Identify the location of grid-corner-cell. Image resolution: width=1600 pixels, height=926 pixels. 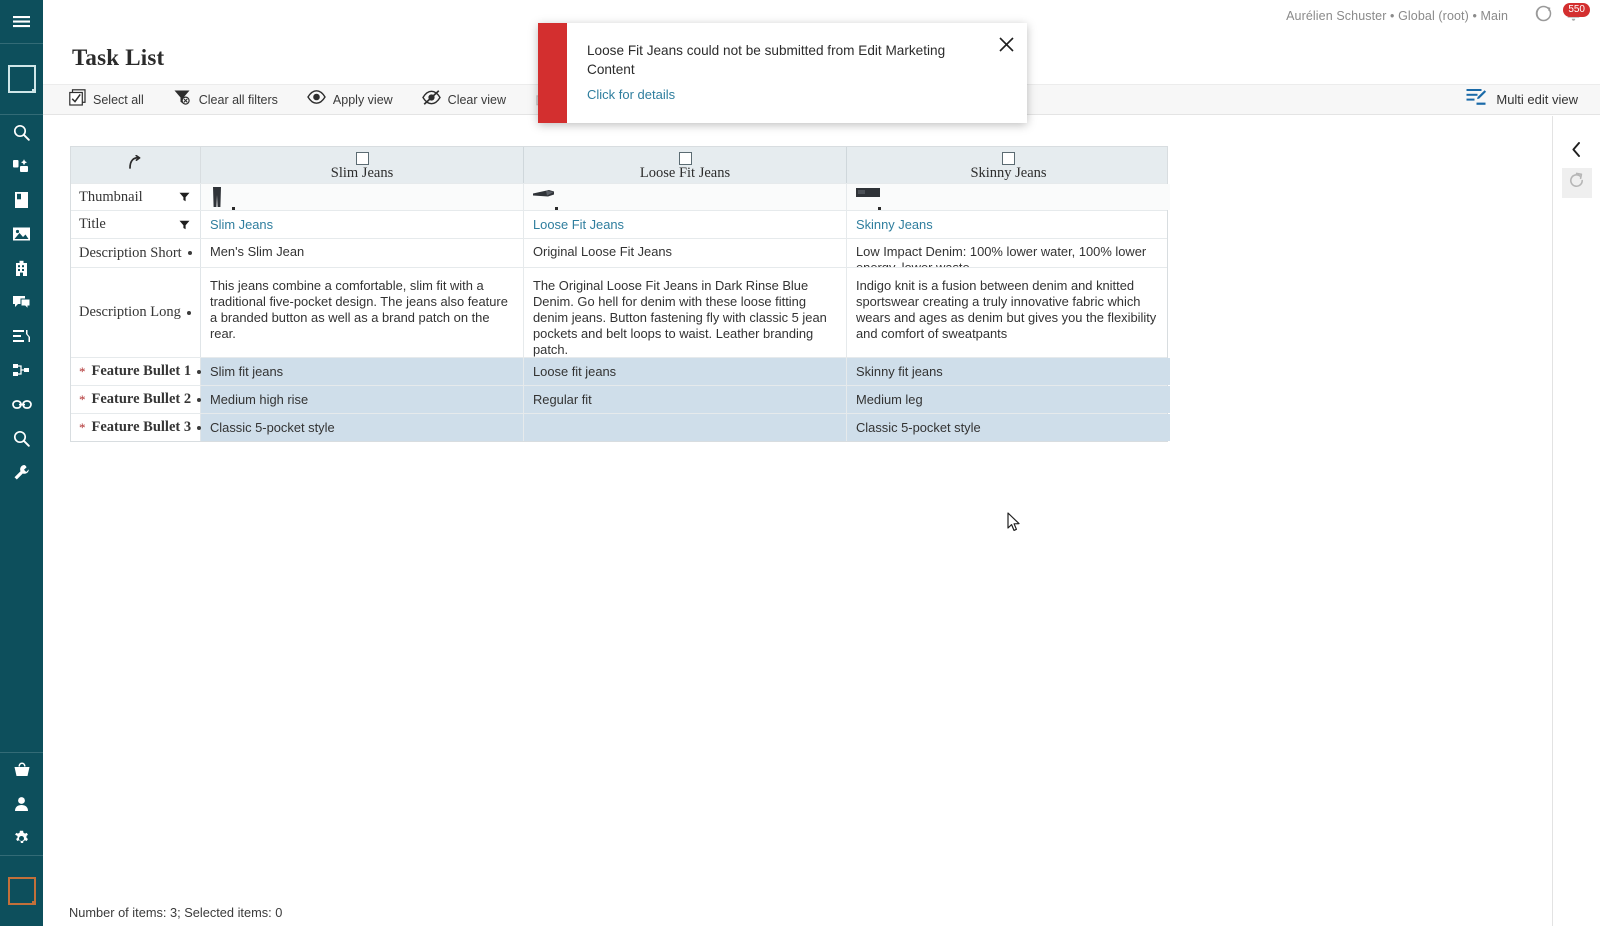
(136, 165).